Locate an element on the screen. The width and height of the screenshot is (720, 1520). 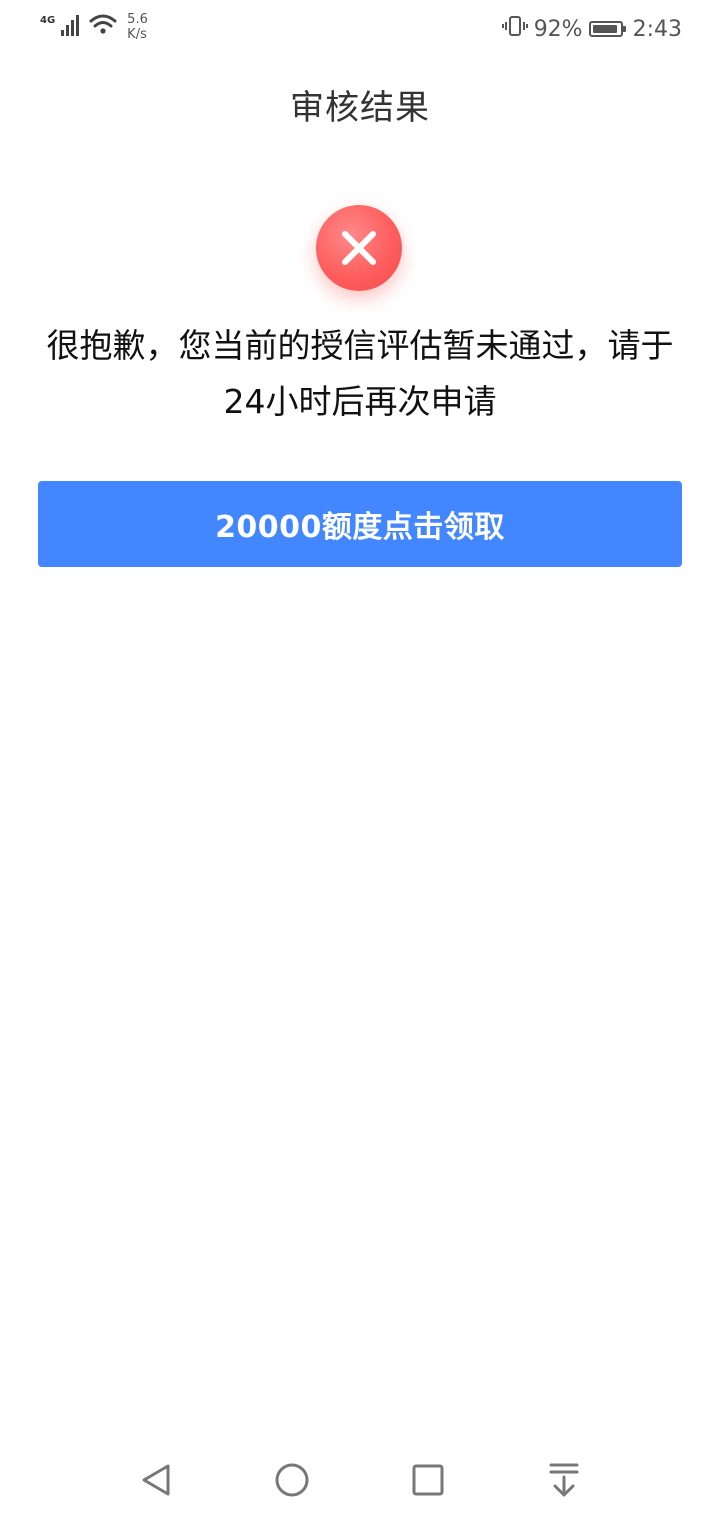
notification-pulldown-icon is located at coordinates (564, 1480).